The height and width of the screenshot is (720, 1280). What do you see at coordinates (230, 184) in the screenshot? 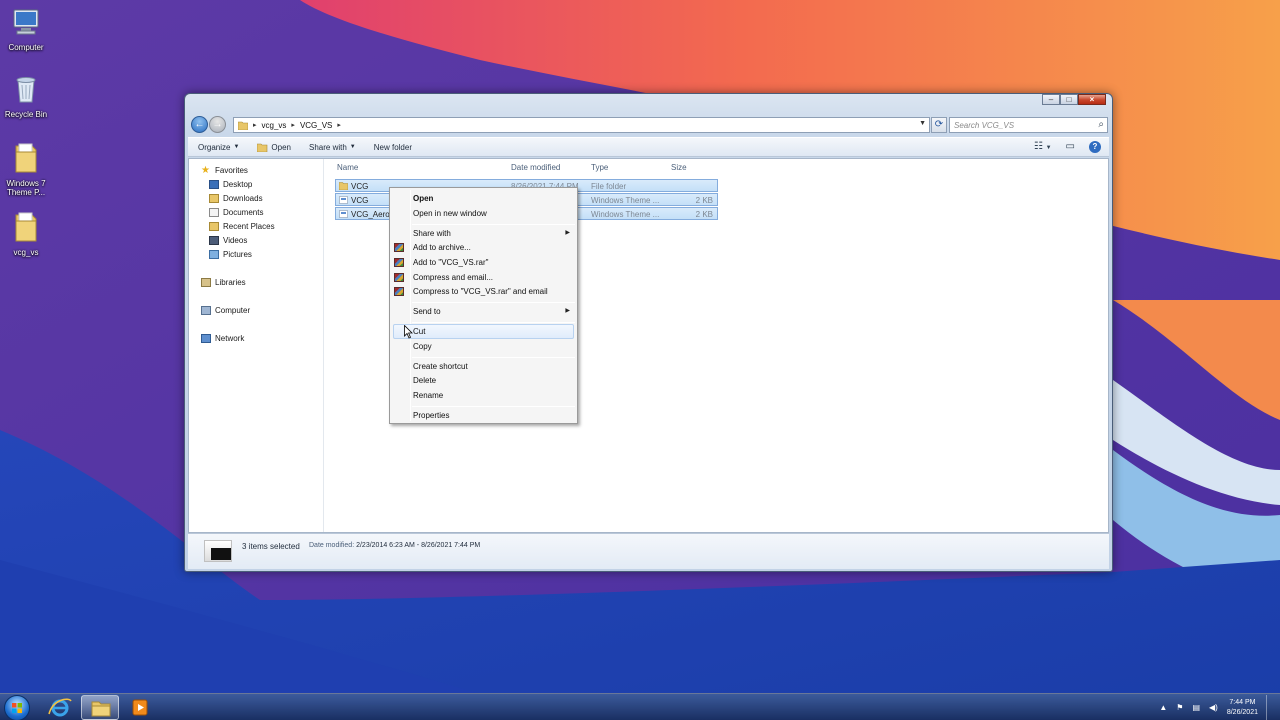
I see `nav-item-desktop: Desktop` at bounding box center [230, 184].